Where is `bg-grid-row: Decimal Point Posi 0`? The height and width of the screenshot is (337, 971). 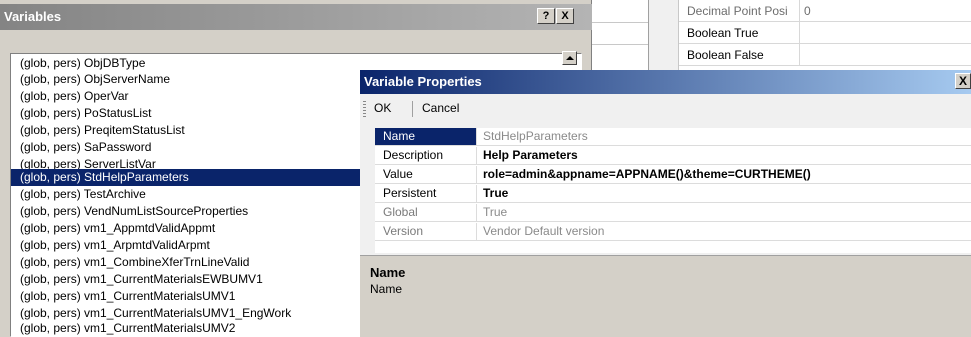
bg-grid-row: Decimal Point Posi 0 is located at coordinates (825, 11).